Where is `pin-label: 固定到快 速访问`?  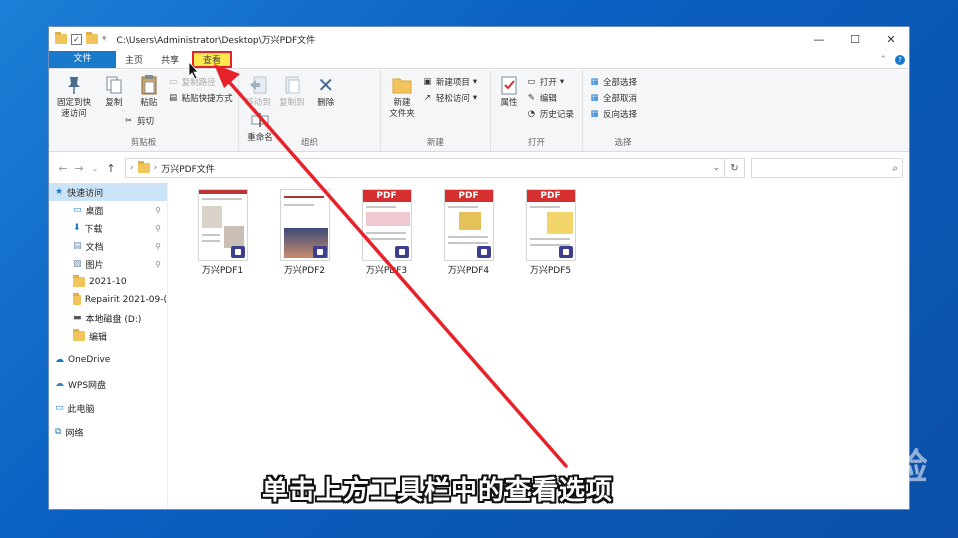 pin-label: 固定到快 速访问 is located at coordinates (73, 108).